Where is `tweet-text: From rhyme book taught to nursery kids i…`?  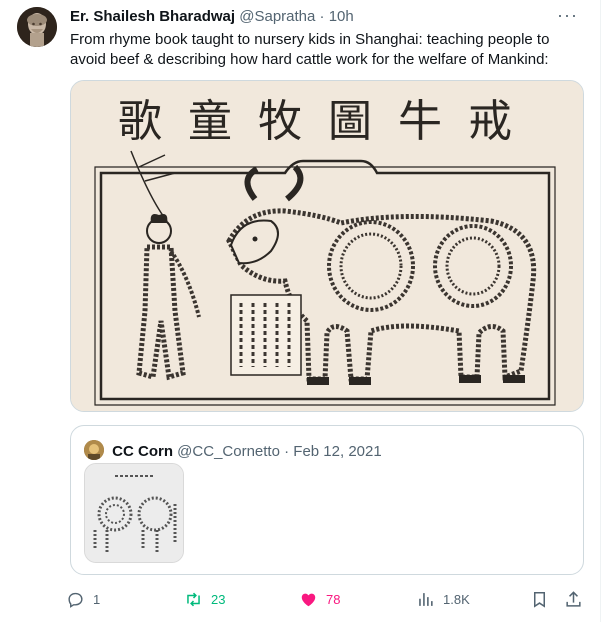 tweet-text: From rhyme book taught to nursery kids i… is located at coordinates (310, 49).